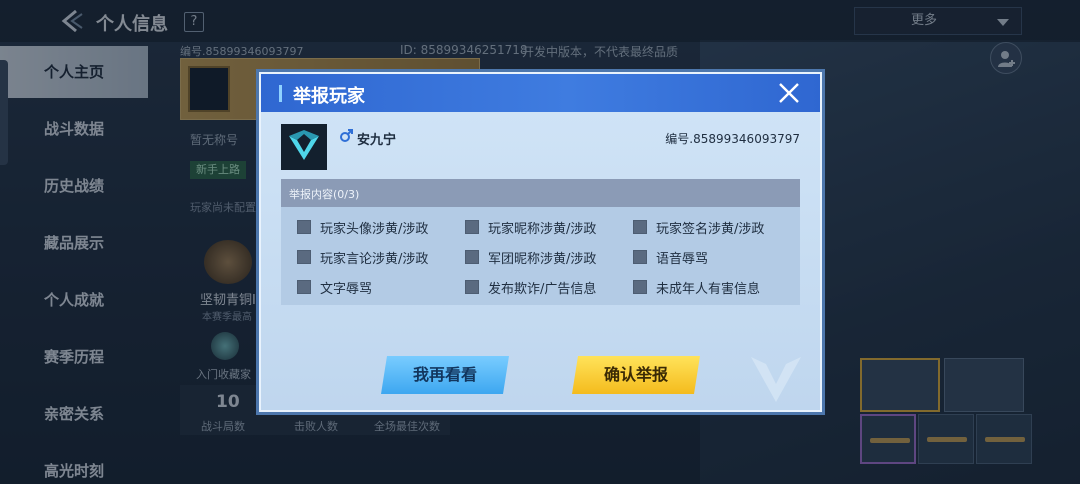 Image resolution: width=1080 pixels, height=484 pixels. What do you see at coordinates (682, 259) in the screenshot?
I see `report-option-label: 语音辱骂` at bounding box center [682, 259].